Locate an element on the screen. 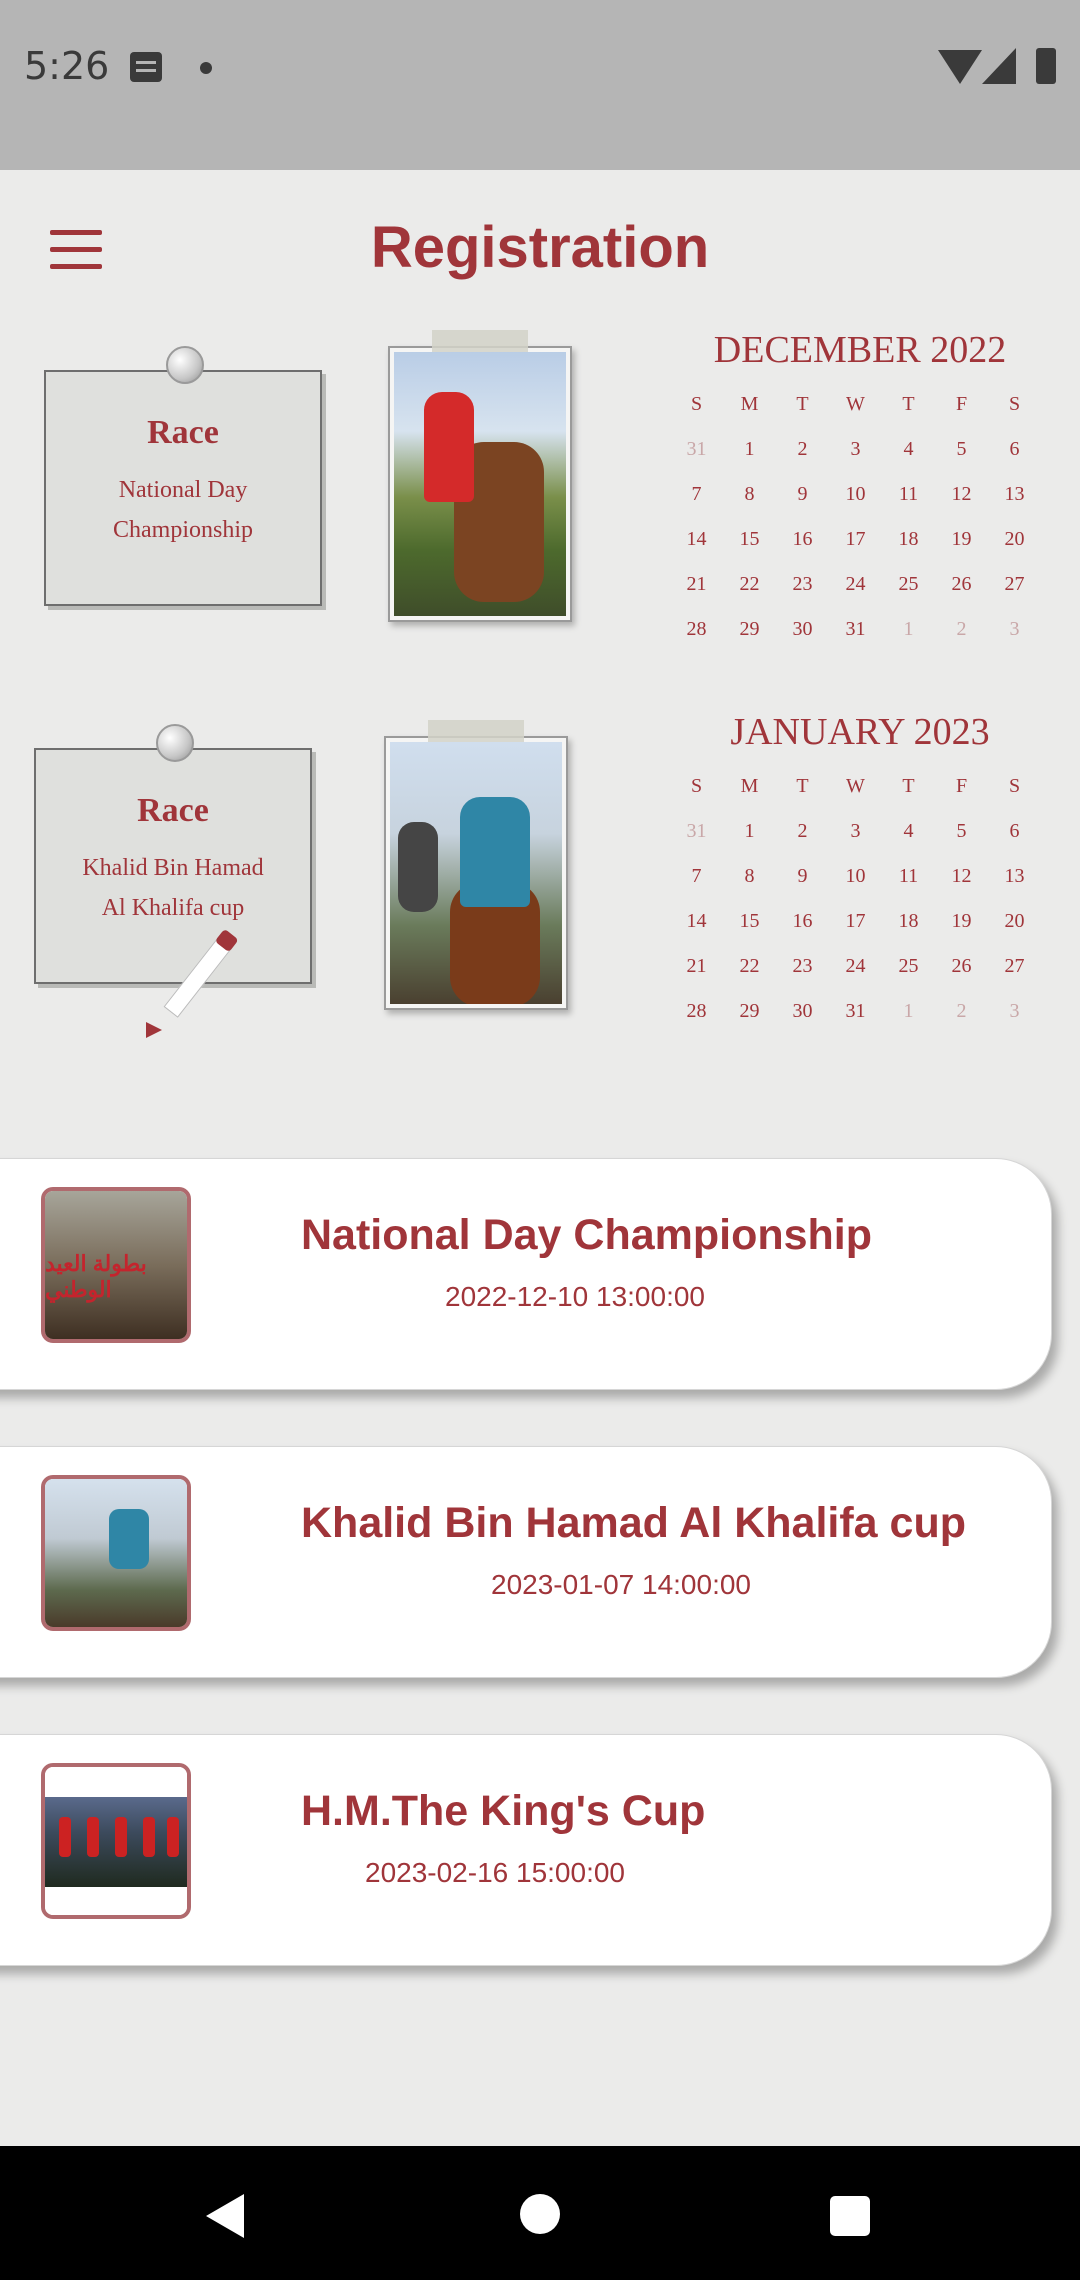 This screenshot has width=1080, height=2280. note-line: Al Khalifa cup is located at coordinates (173, 908).